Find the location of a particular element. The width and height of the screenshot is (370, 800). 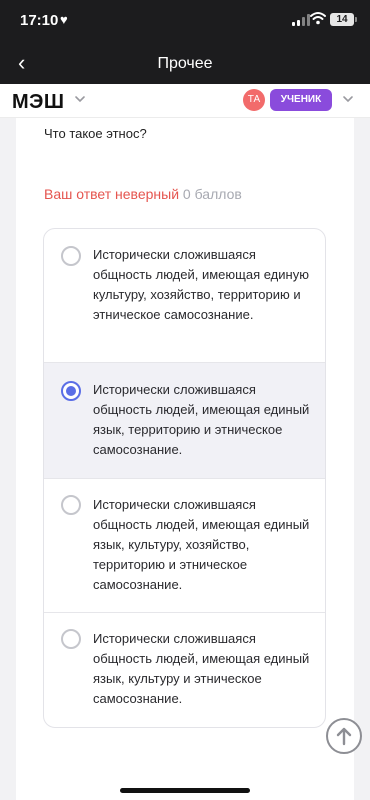

battery-icon: 14 is located at coordinates (343, 19).